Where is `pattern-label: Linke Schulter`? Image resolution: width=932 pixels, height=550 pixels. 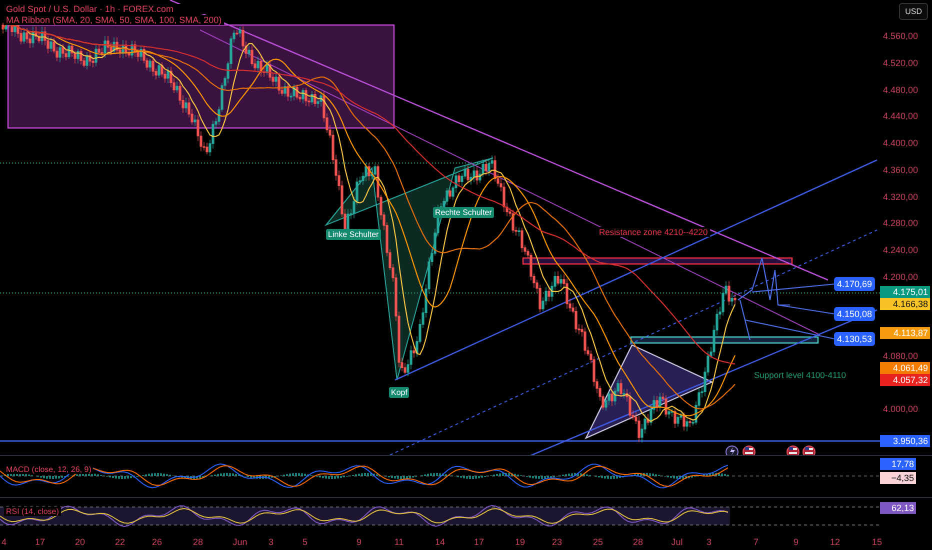
pattern-label: Linke Schulter is located at coordinates (353, 234).